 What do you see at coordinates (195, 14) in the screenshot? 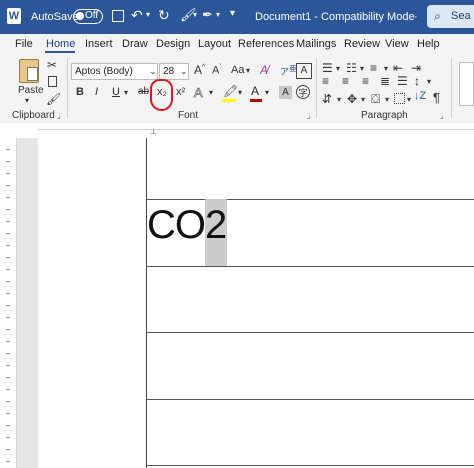
I see `paint-dropdown-icon: ▾` at bounding box center [195, 14].